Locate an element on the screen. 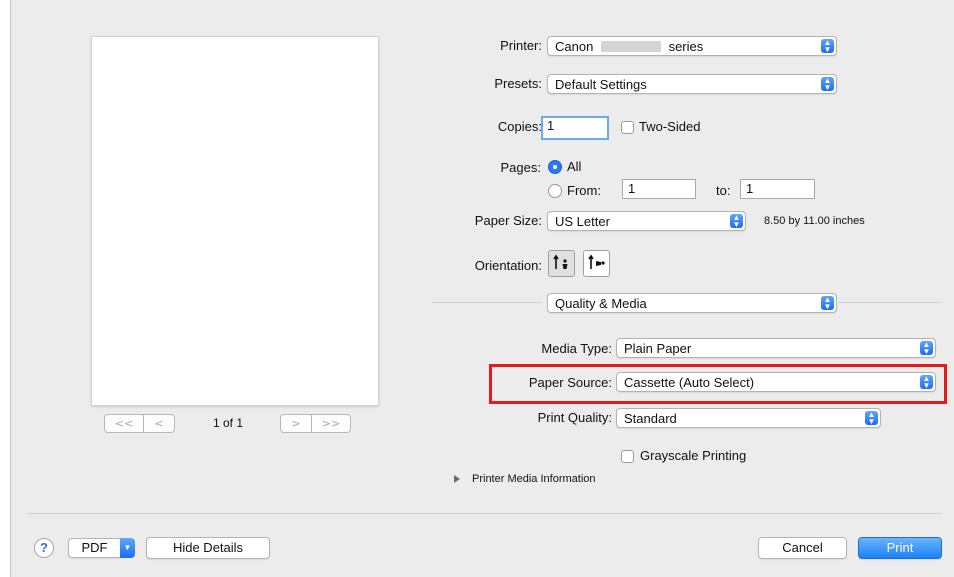 This screenshot has height=577, width=954. print-quality-popup: Standard ▲ ▼ is located at coordinates (748, 418).